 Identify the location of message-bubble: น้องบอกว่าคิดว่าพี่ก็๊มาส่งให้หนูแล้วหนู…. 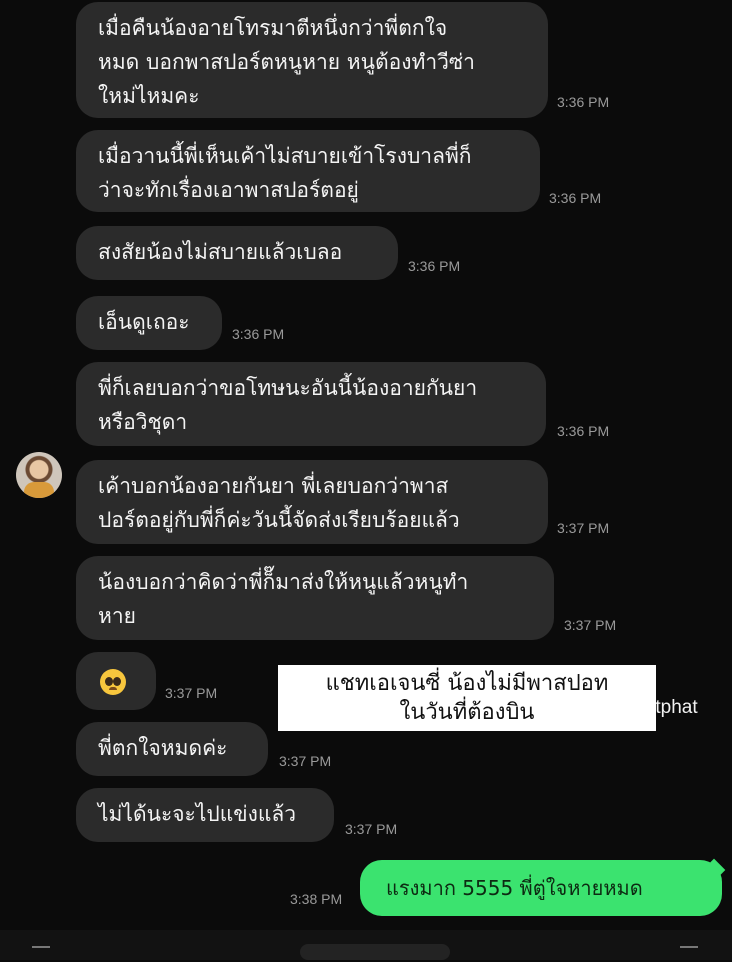
(315, 598).